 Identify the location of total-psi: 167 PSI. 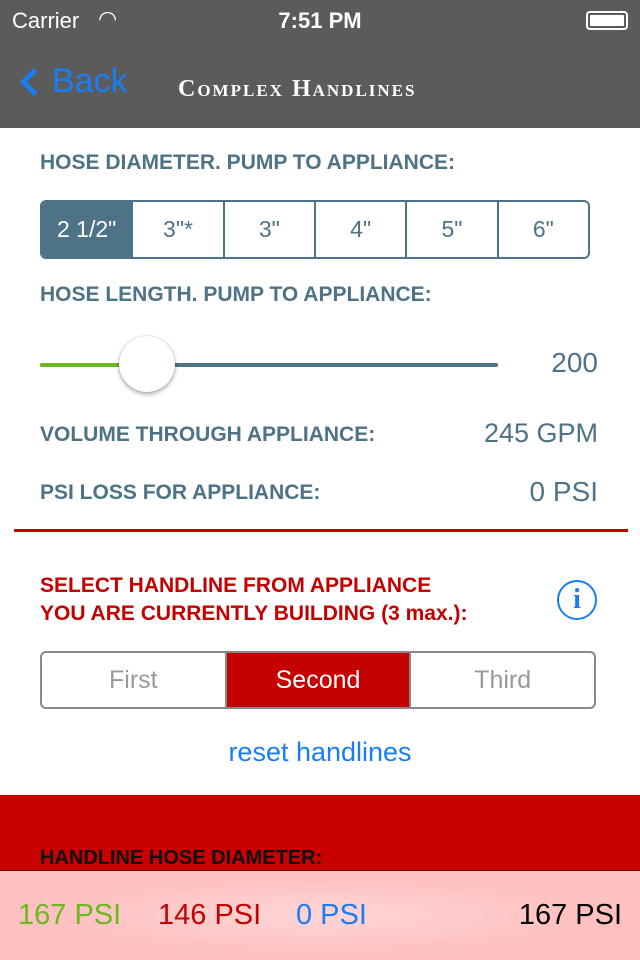
(570, 915).